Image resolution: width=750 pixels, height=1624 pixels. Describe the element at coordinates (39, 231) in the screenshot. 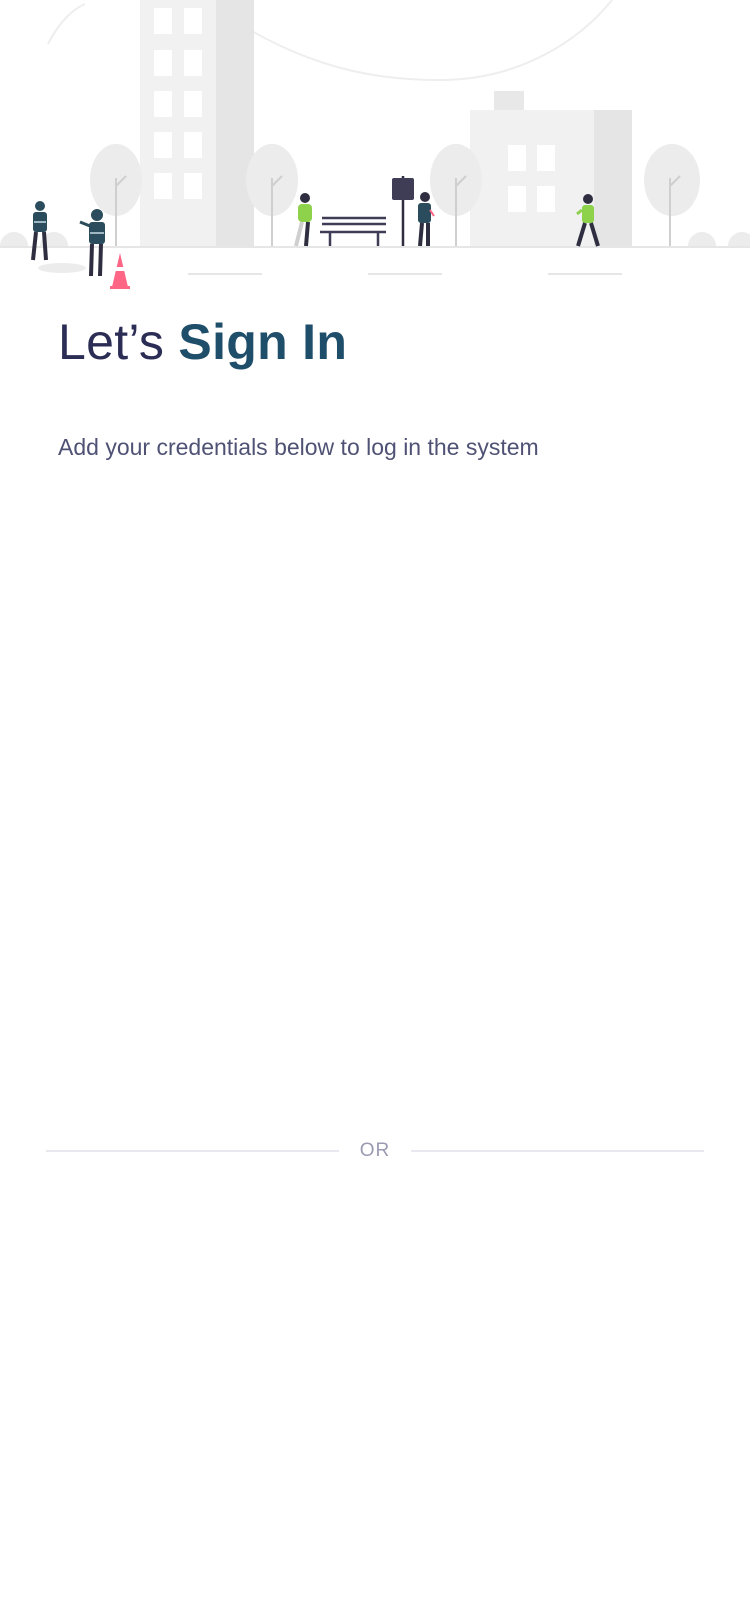

I see `worker-figure` at that location.